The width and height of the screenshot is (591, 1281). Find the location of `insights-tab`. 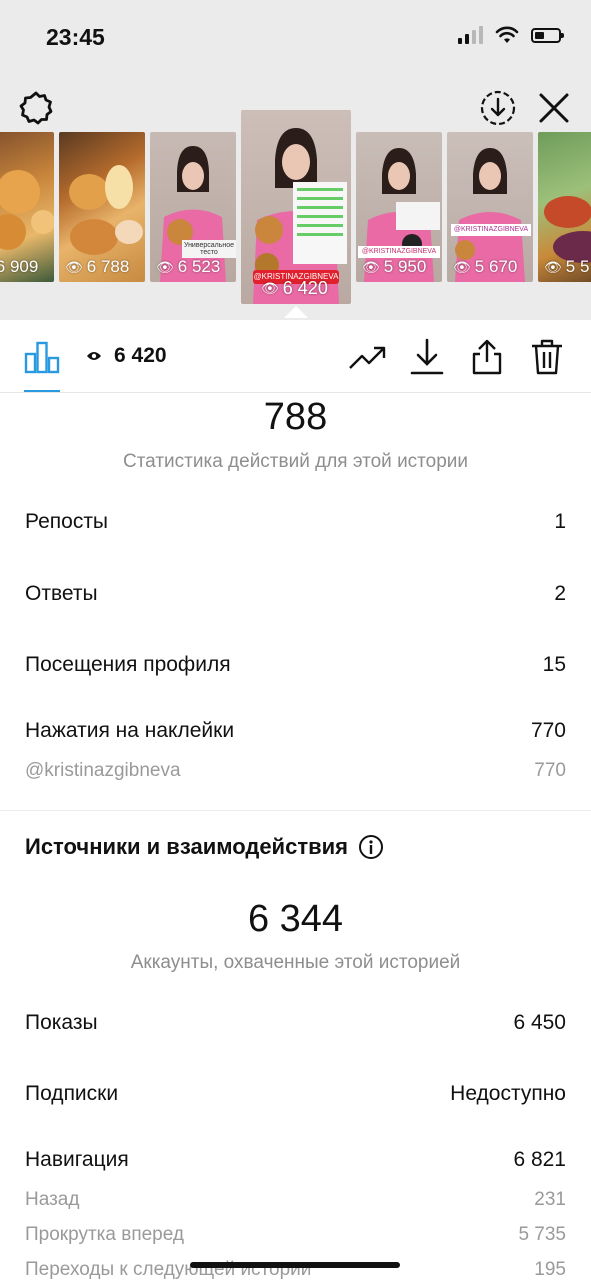

insights-tab is located at coordinates (42, 357).